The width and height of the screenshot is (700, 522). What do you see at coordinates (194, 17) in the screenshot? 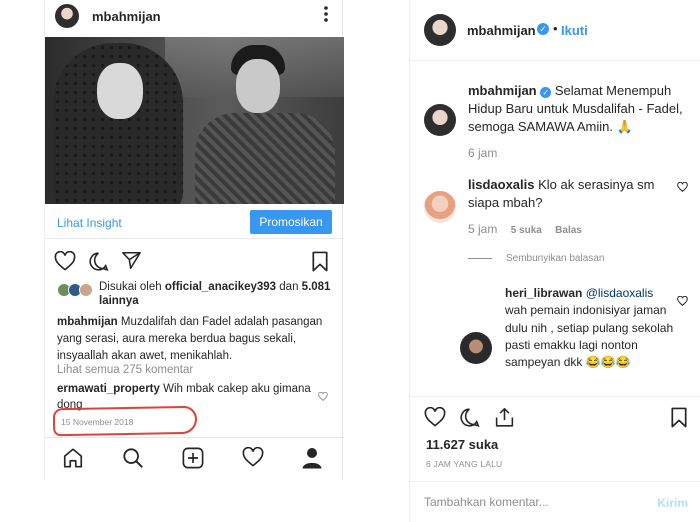
I see `phone-post-header: mbahmijan` at bounding box center [194, 17].